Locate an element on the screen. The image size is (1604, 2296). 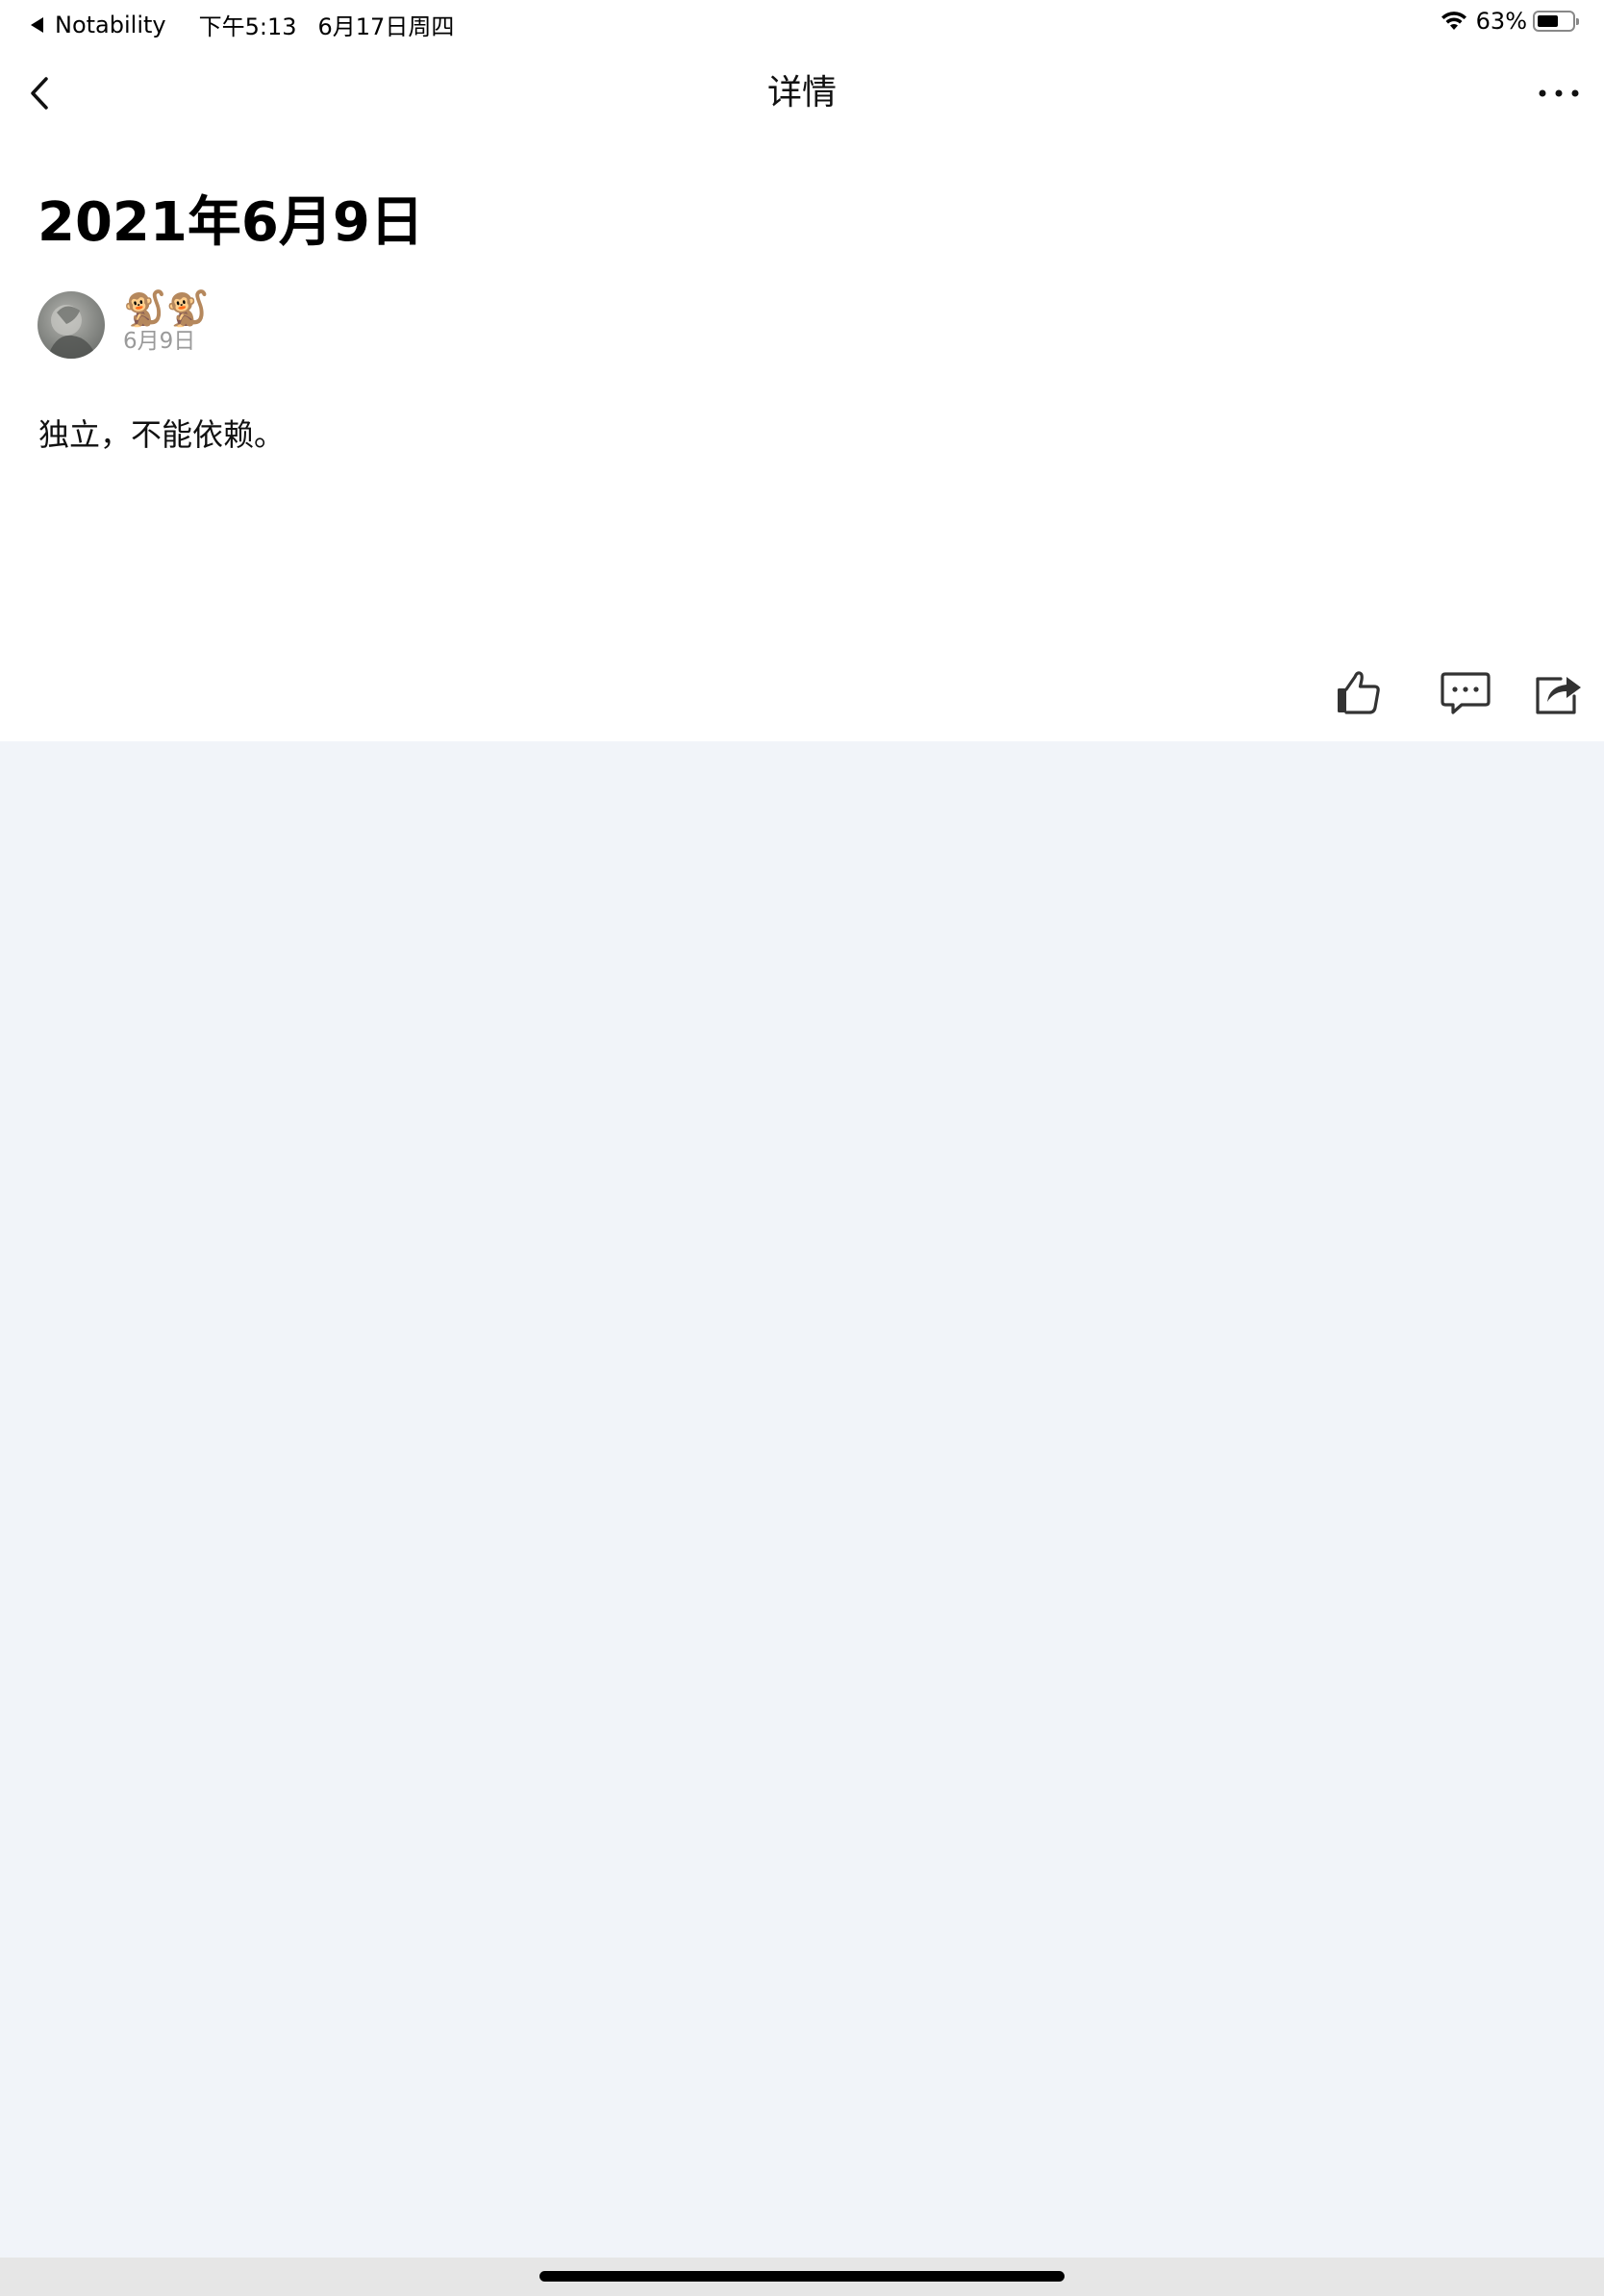
share-icon is located at coordinates (1558, 695).